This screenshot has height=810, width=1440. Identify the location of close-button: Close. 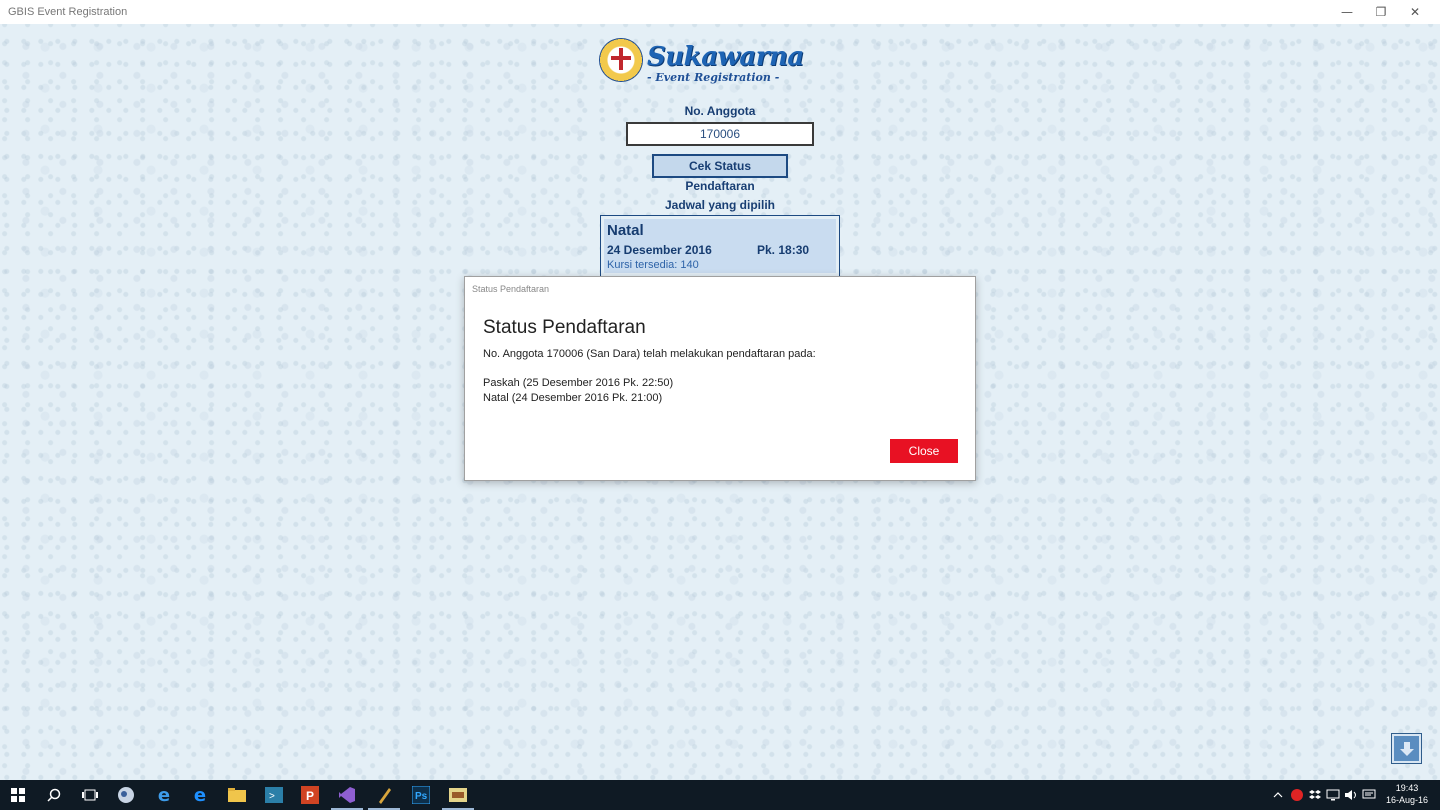
(924, 451).